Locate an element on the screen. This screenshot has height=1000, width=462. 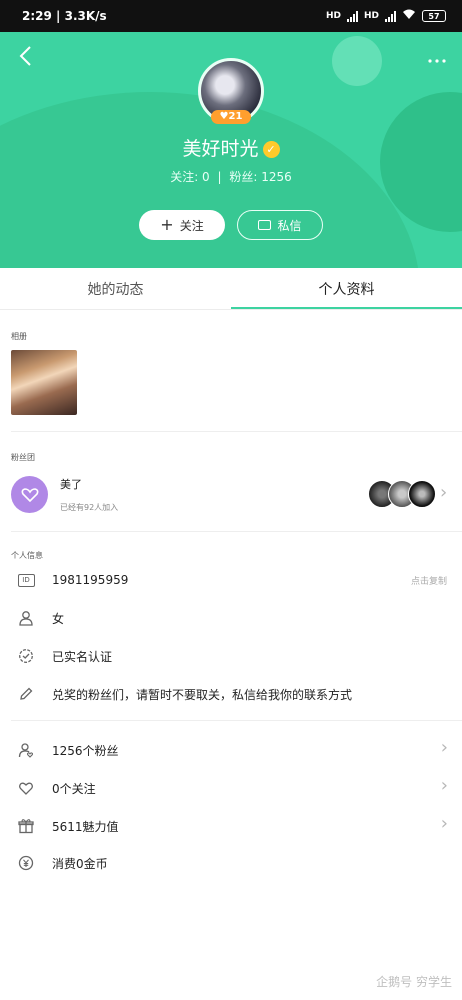
follow-button: + 关注 is located at coordinates (182, 225).